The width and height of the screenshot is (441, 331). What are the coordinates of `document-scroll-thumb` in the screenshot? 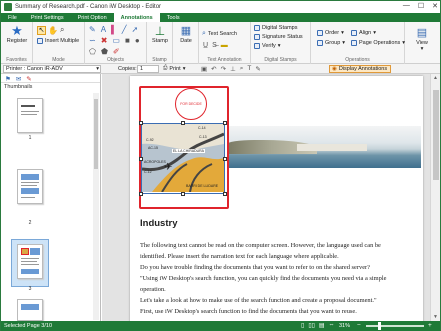 It's located at (436, 135).